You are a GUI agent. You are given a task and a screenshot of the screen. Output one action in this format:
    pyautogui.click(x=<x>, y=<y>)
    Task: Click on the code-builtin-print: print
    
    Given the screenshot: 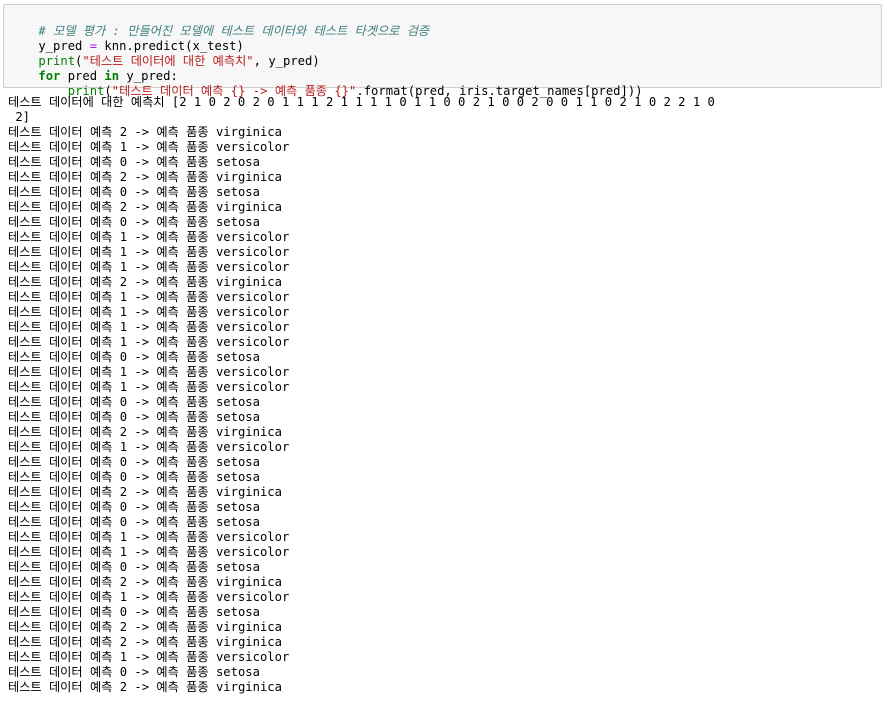 What is the action you would take?
    pyautogui.click(x=57, y=61)
    